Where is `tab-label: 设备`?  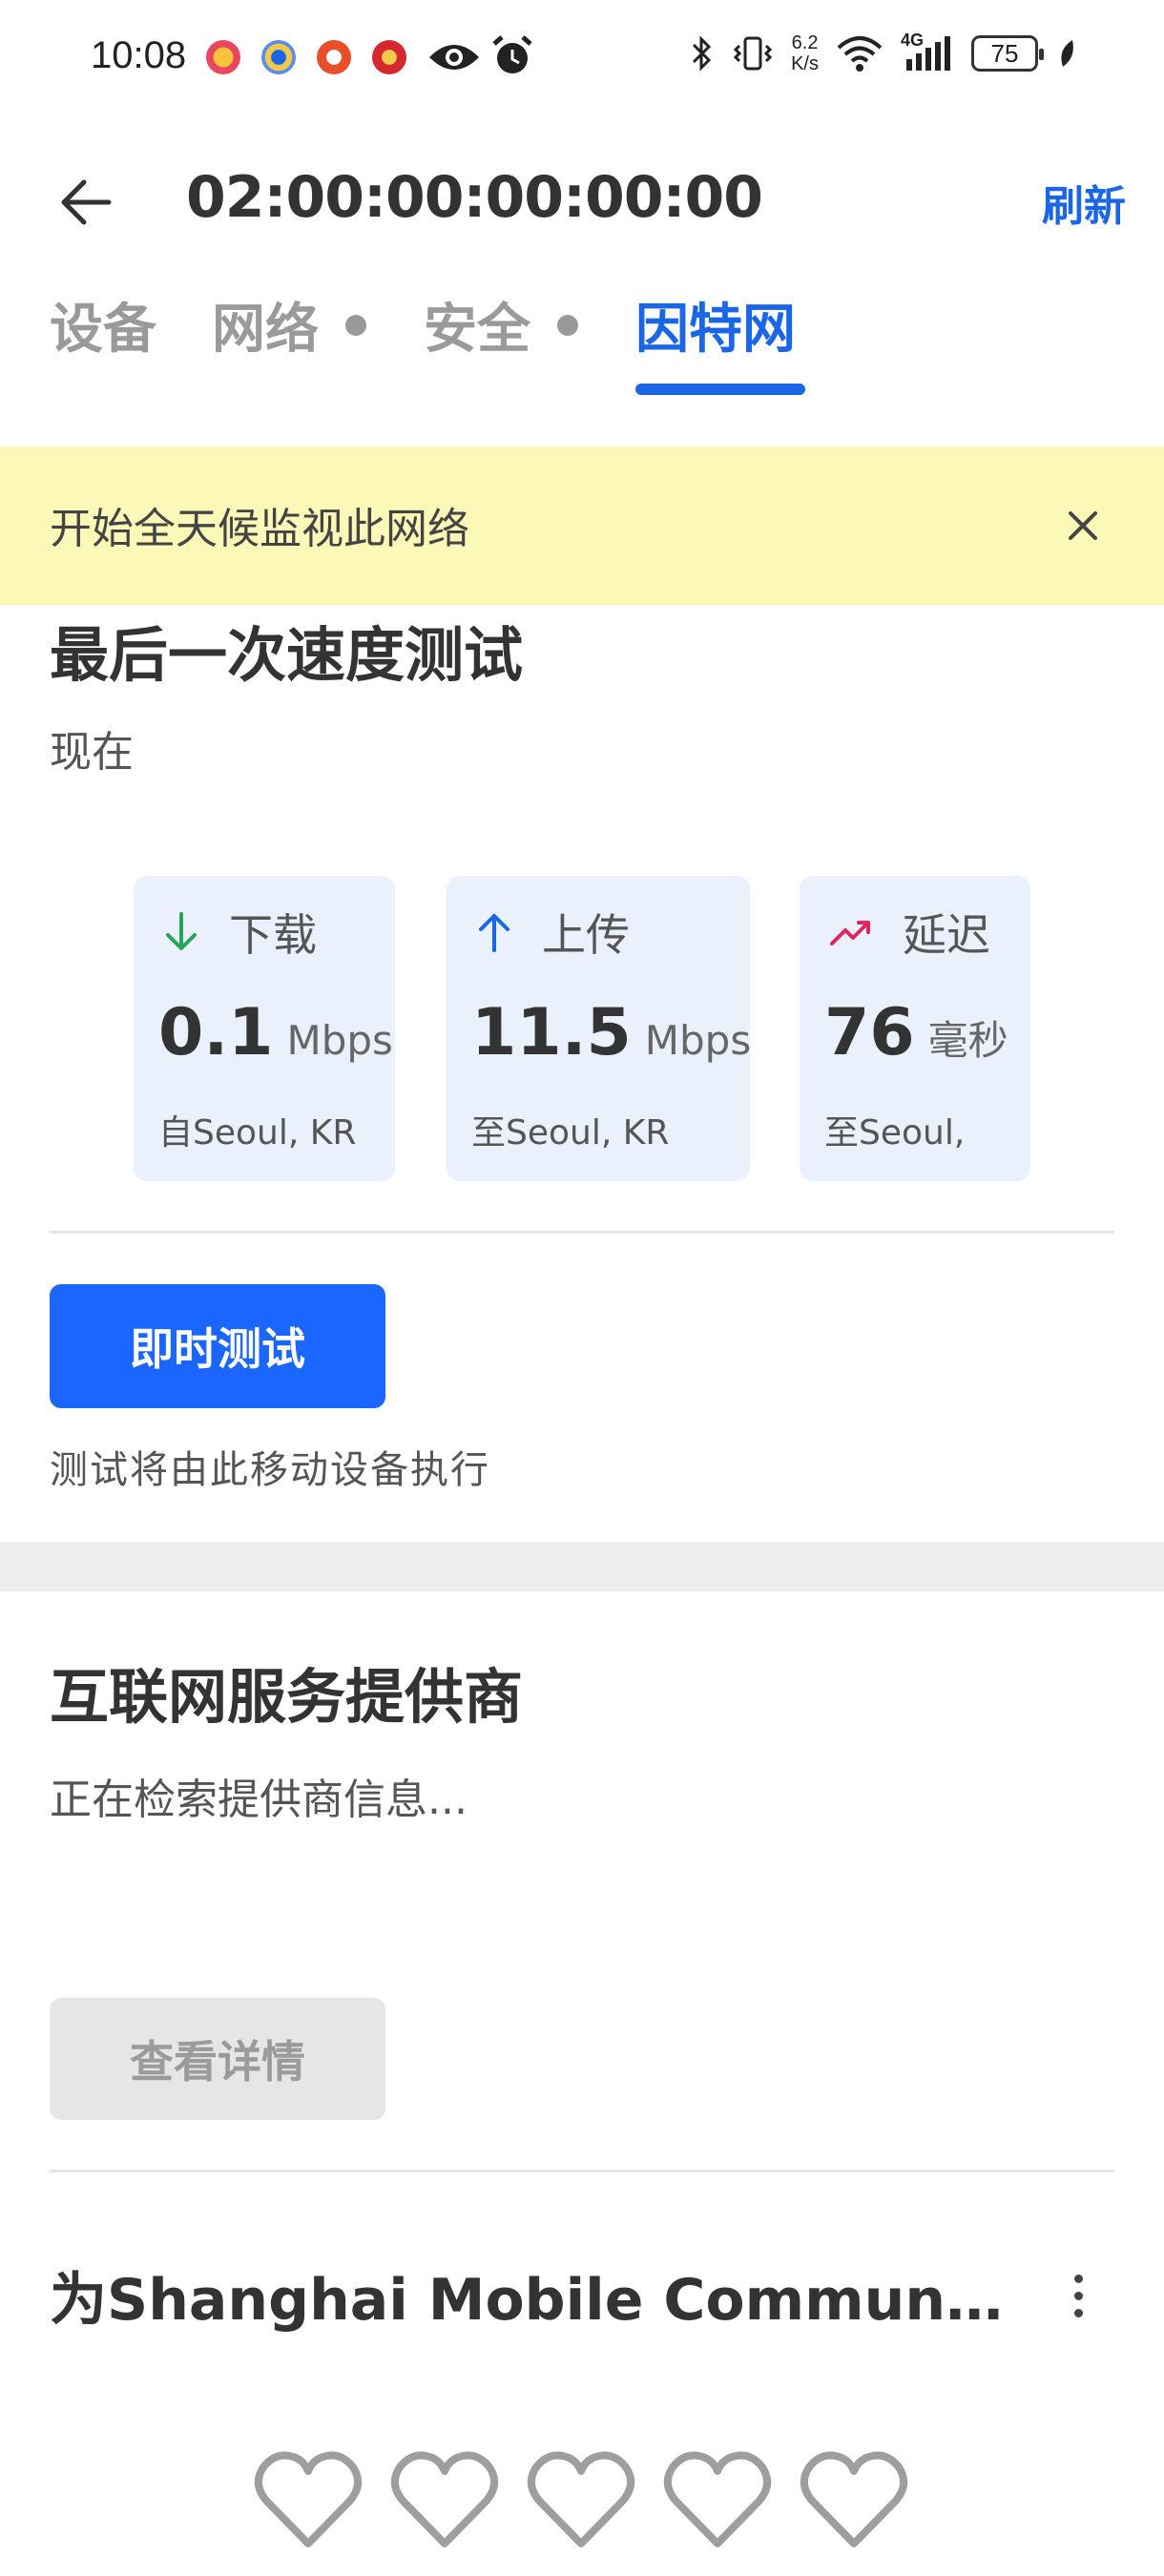 tab-label: 设备 is located at coordinates (103, 330).